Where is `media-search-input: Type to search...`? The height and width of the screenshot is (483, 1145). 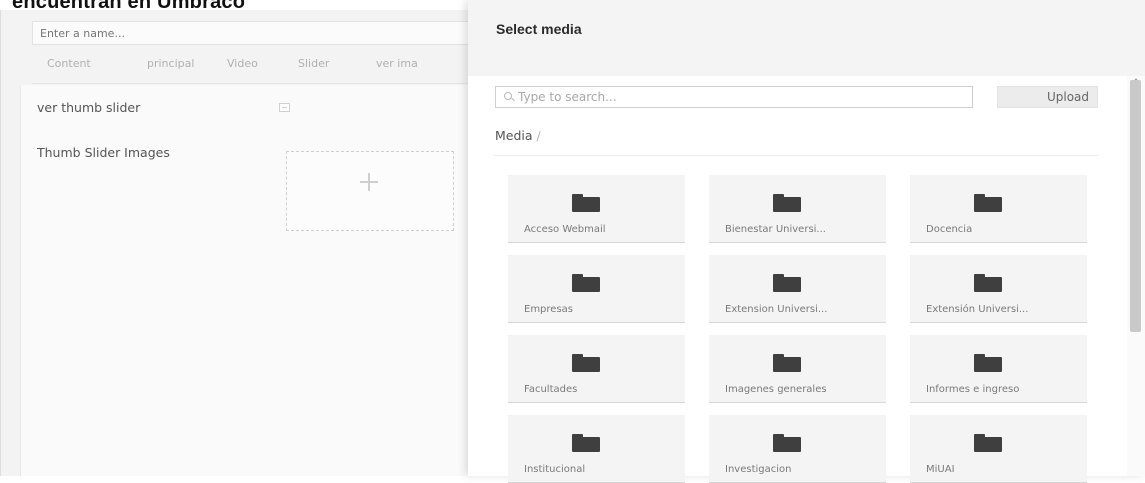 media-search-input: Type to search... is located at coordinates (734, 97).